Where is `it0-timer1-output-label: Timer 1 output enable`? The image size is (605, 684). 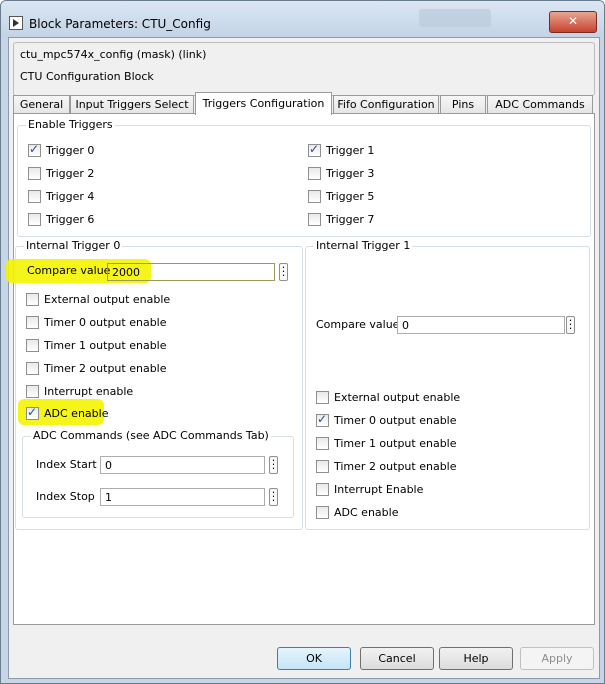 it0-timer1-output-label: Timer 1 output enable is located at coordinates (105, 345).